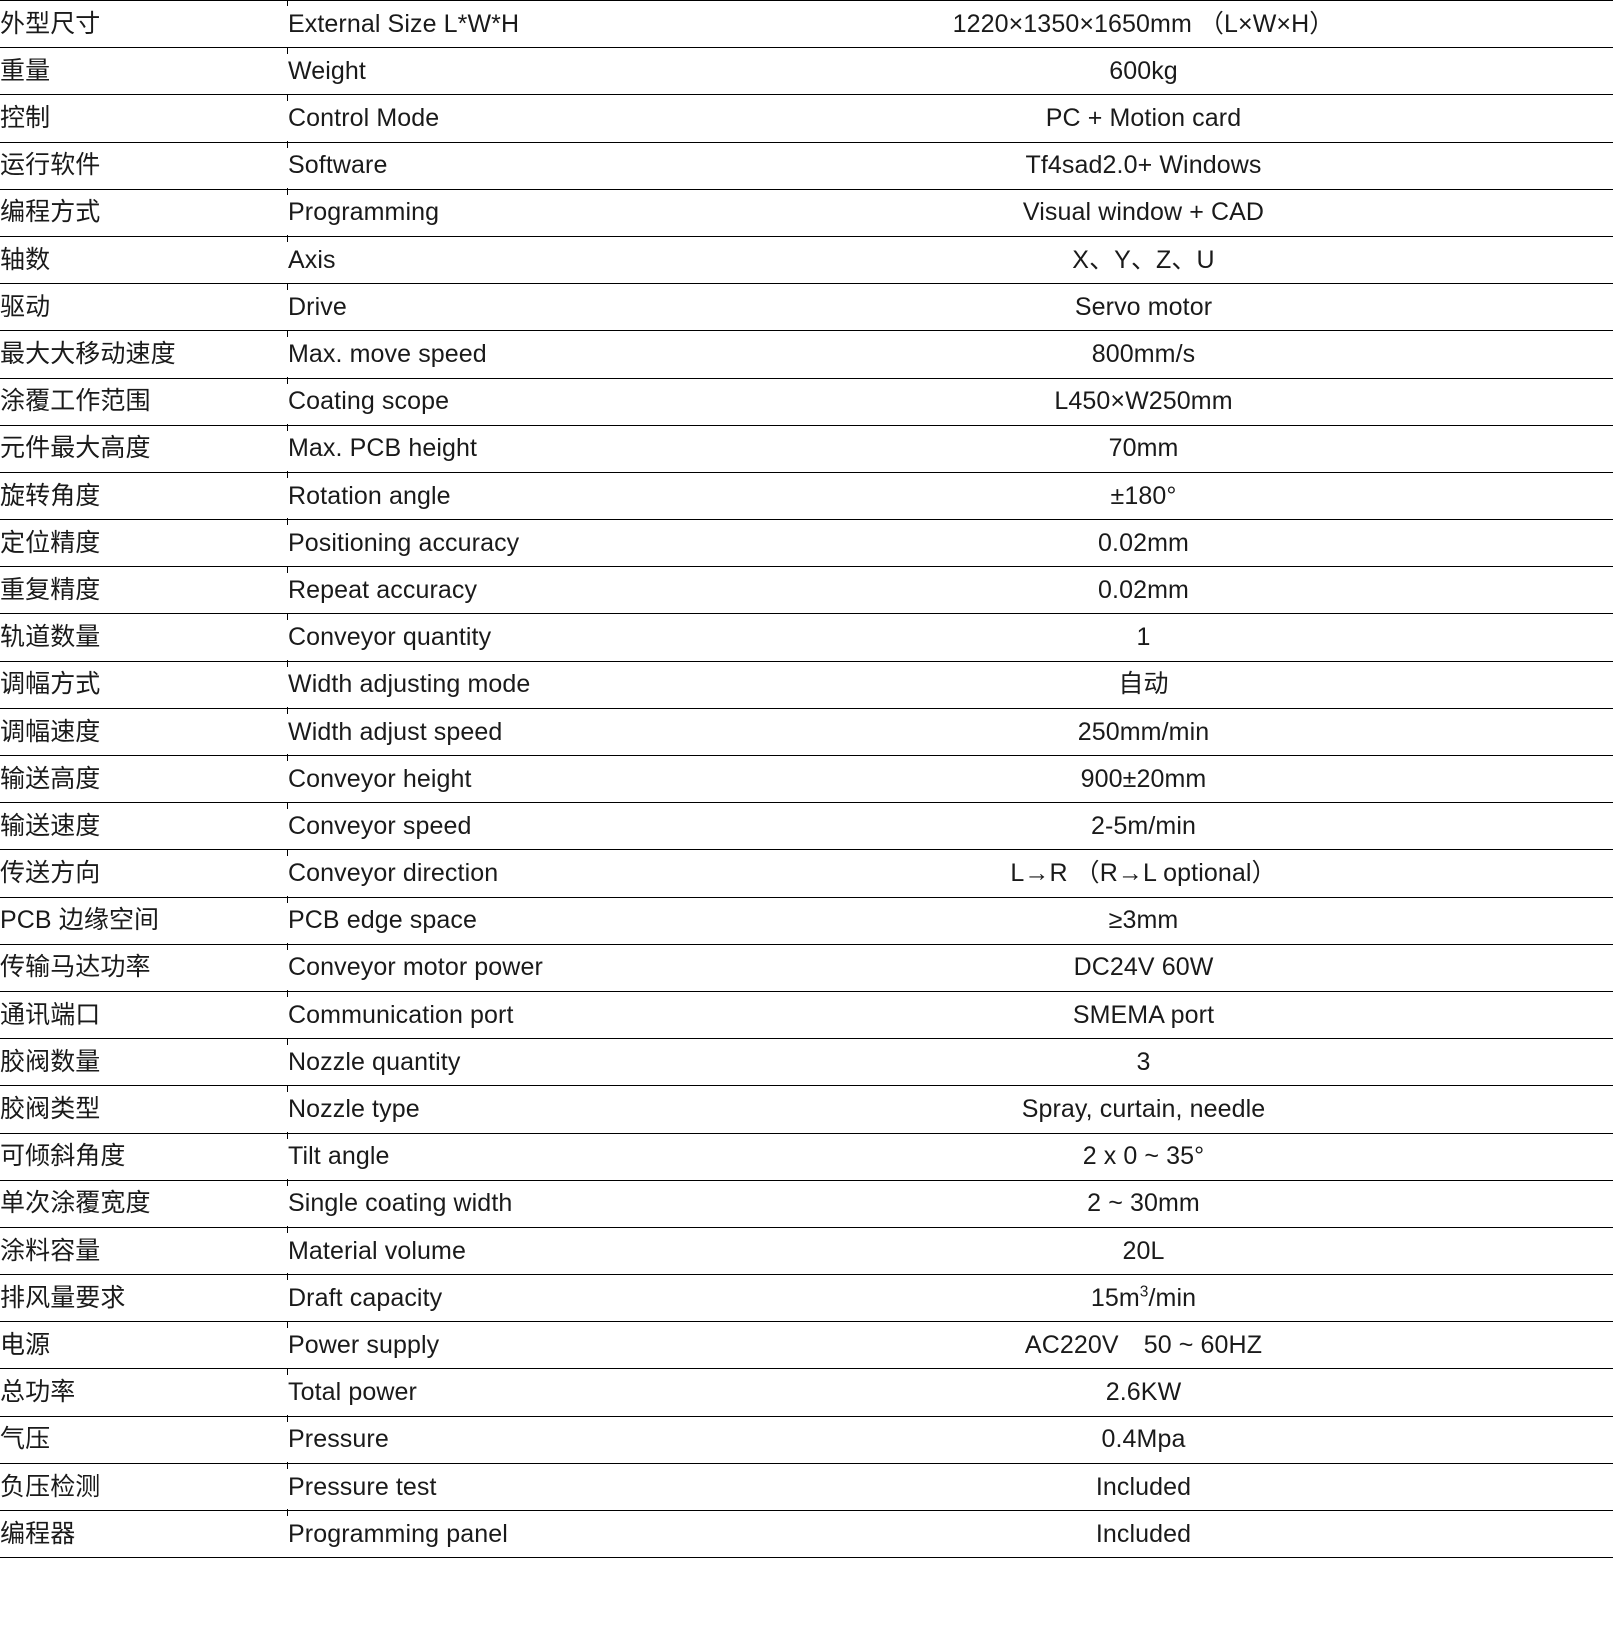 The image size is (1613, 1639). What do you see at coordinates (144, 259) in the screenshot?
I see `spec-label-cn: 轴数` at bounding box center [144, 259].